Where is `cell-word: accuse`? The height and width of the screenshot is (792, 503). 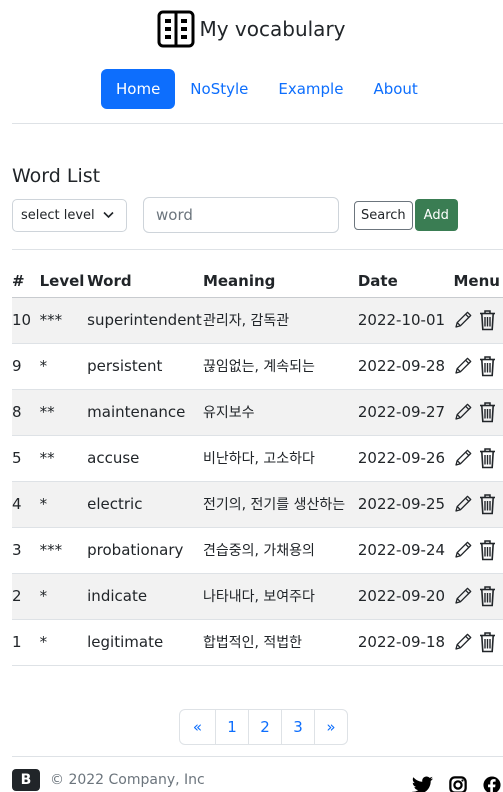 cell-word: accuse is located at coordinates (145, 458).